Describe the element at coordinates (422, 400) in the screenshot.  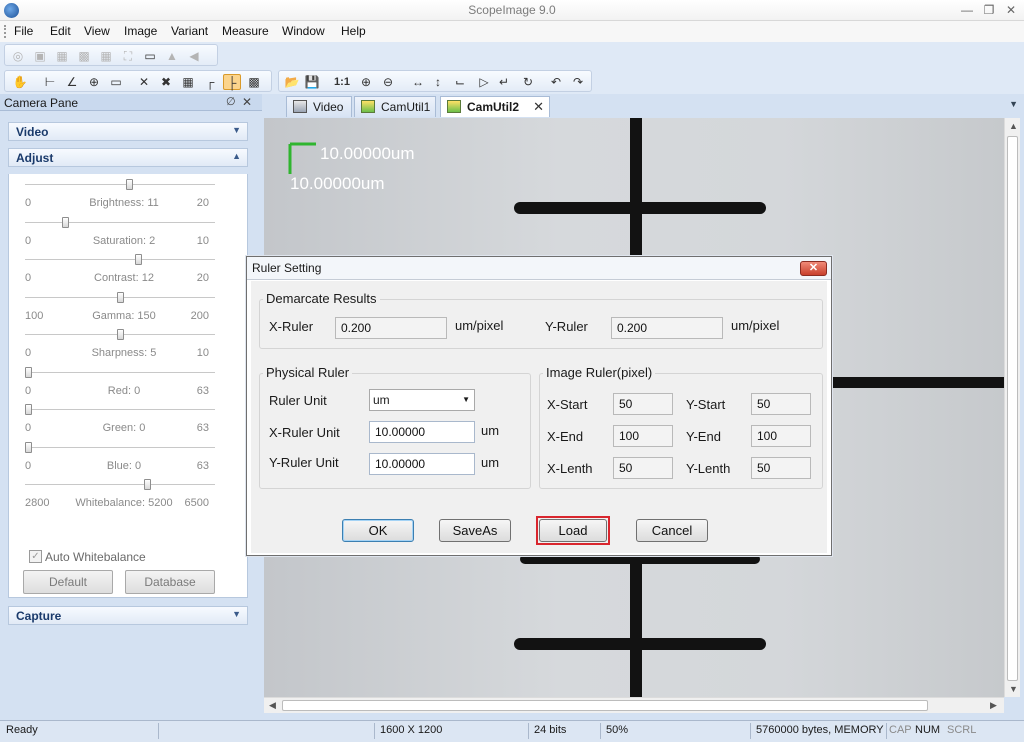
I see `ruler-unit-select: um ▼` at that location.